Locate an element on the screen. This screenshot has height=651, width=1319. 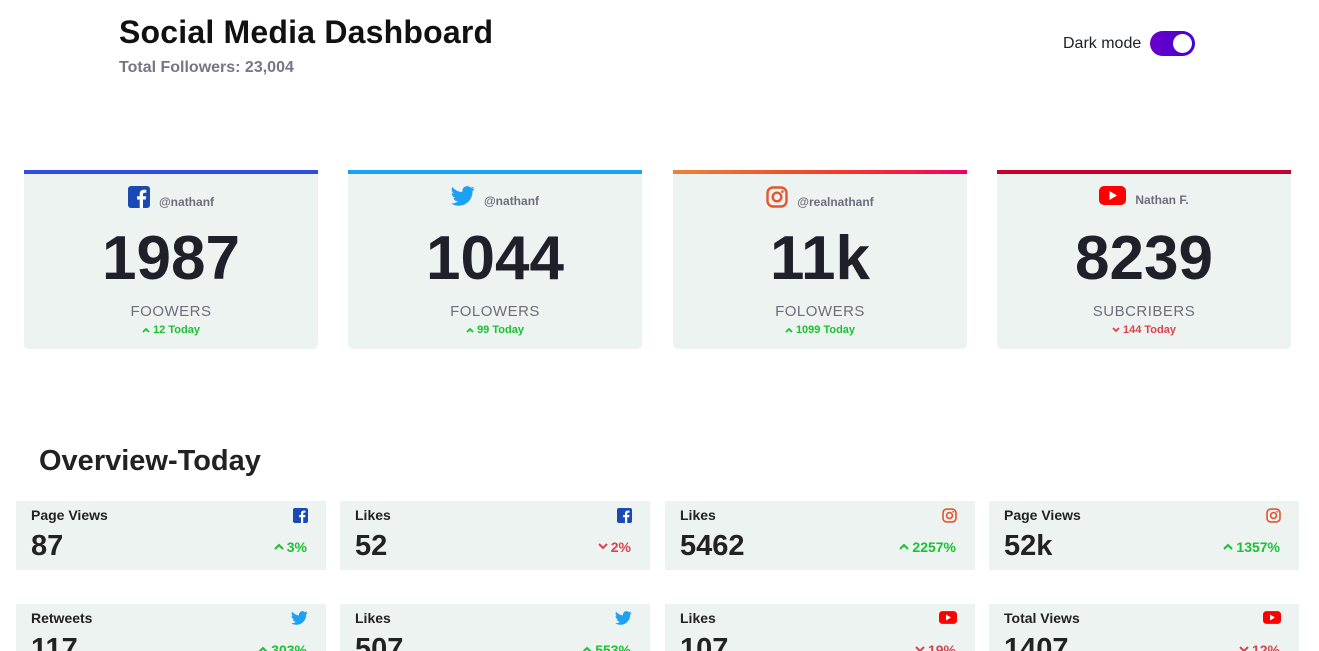
overview-delta: 2% is located at coordinates (614, 547).